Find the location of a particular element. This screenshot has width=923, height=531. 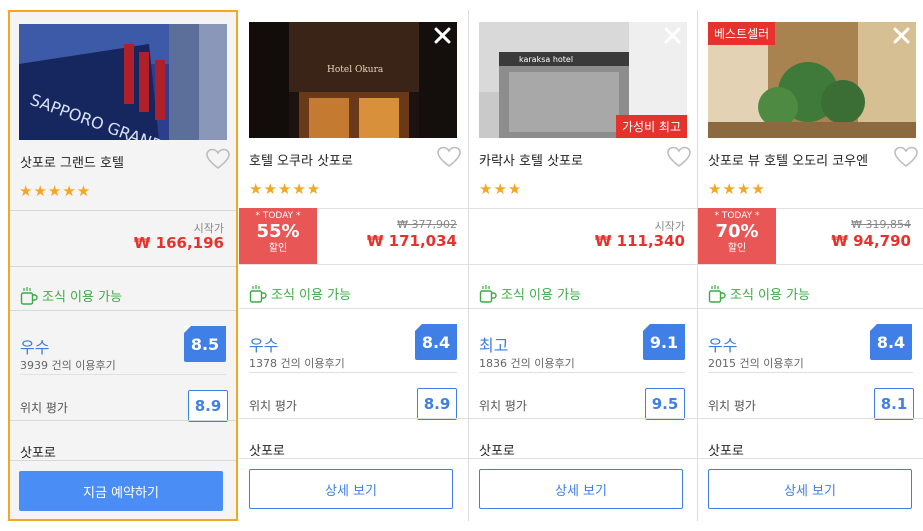

svg-text: Hotel Okura is located at coordinates (355, 70).